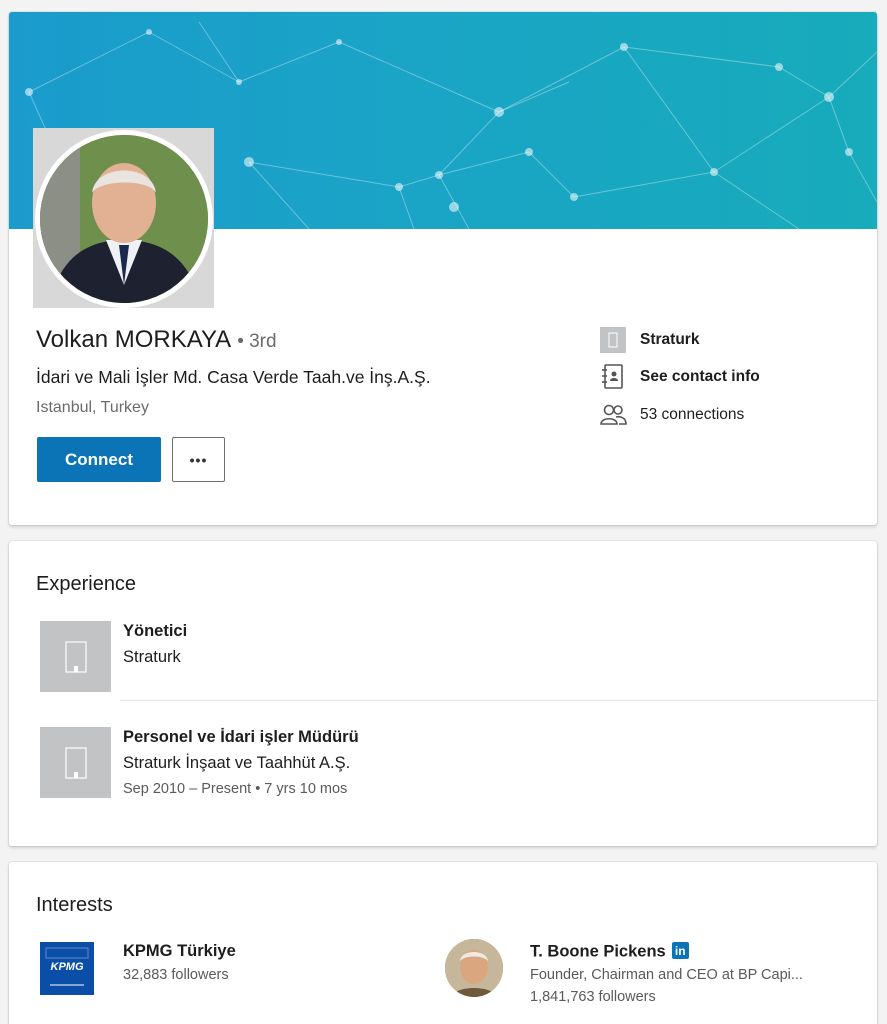  What do you see at coordinates (86, 584) in the screenshot?
I see `experience-title: Experience` at bounding box center [86, 584].